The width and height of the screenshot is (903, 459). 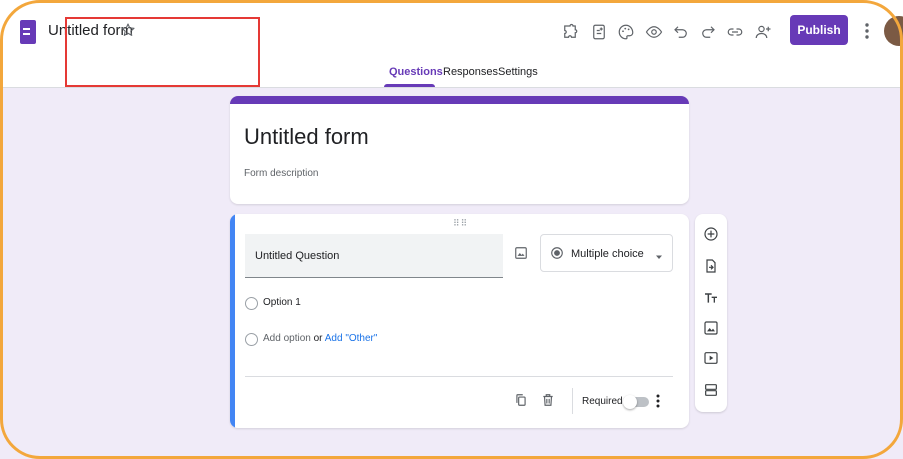 I want to click on add-section-icon, so click(x=711, y=390).